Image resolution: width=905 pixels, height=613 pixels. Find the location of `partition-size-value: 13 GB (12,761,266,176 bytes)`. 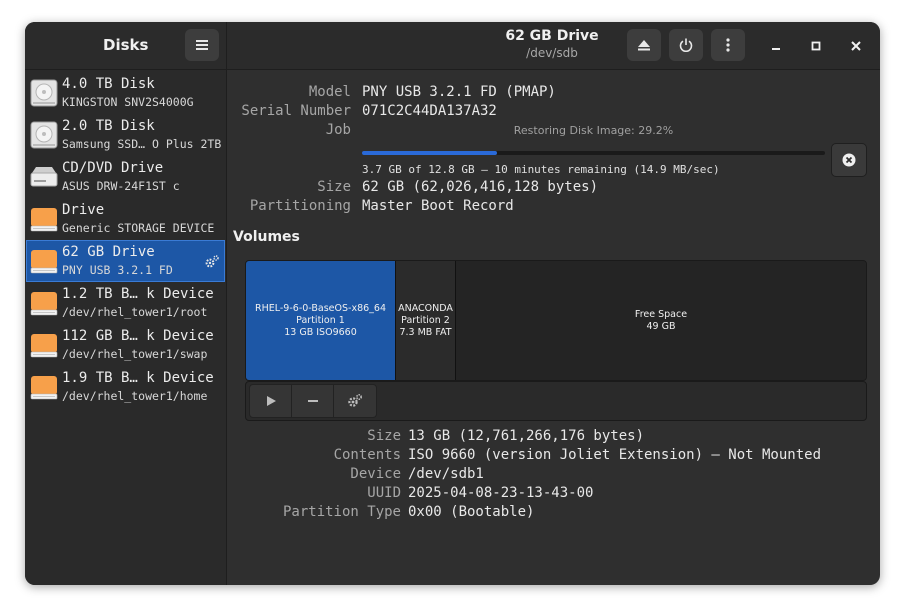

partition-size-value: 13 GB (12,761,266,176 bytes) is located at coordinates (526, 436).